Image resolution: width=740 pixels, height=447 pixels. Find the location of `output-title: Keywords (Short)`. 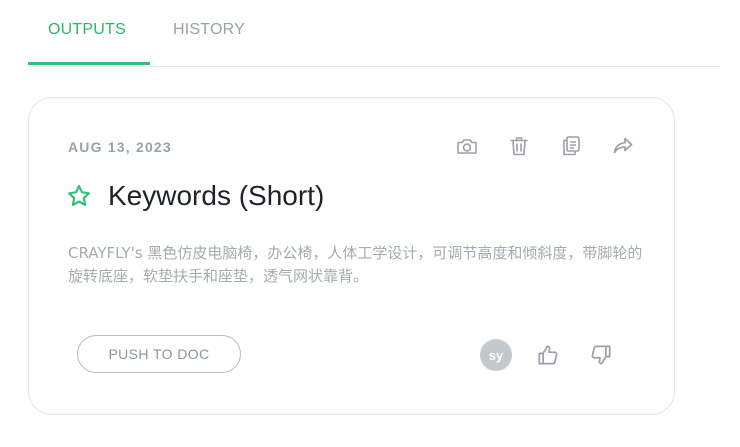

output-title: Keywords (Short) is located at coordinates (216, 195).